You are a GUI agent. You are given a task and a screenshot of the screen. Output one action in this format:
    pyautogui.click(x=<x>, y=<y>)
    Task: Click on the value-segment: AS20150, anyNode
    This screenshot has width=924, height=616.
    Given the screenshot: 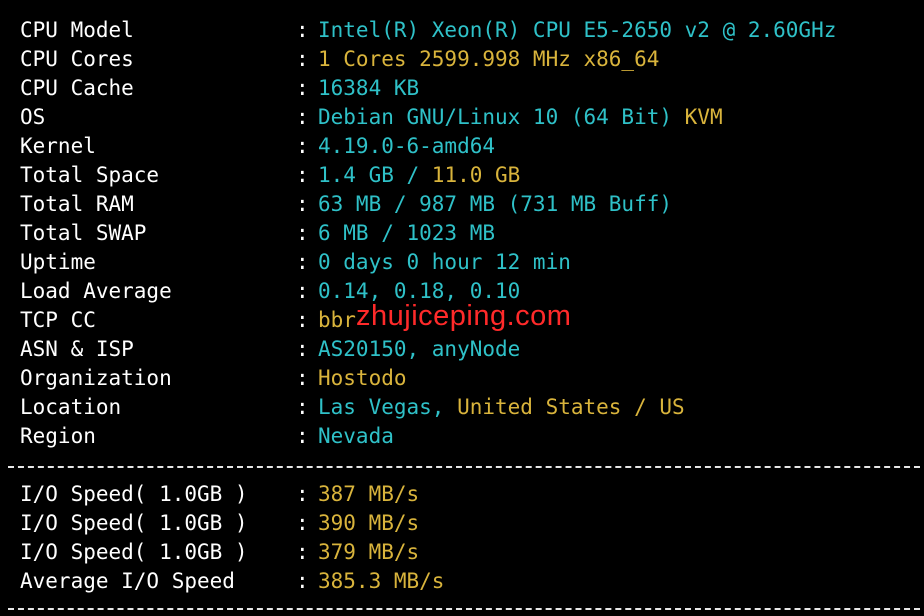 What is the action you would take?
    pyautogui.click(x=419, y=349)
    